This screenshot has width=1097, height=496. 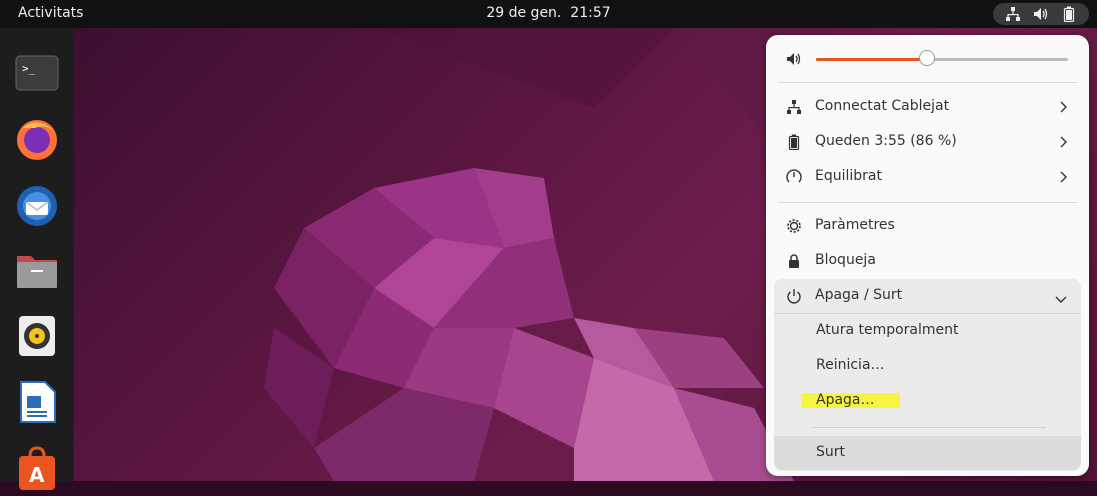 I want to click on network-row: Connectat Cablejat, so click(x=927, y=107).